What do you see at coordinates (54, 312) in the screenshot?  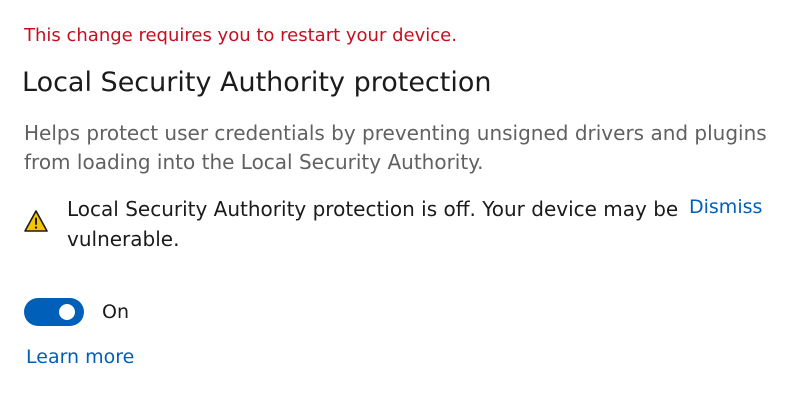 I see `protection-toggle` at bounding box center [54, 312].